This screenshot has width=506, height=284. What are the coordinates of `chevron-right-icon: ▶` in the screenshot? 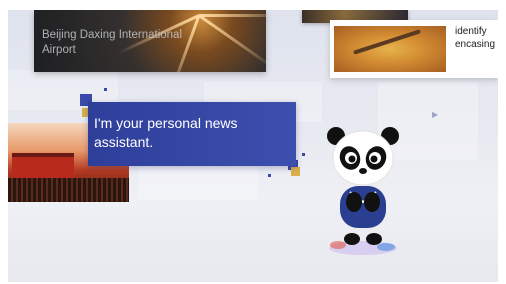 It's located at (435, 114).